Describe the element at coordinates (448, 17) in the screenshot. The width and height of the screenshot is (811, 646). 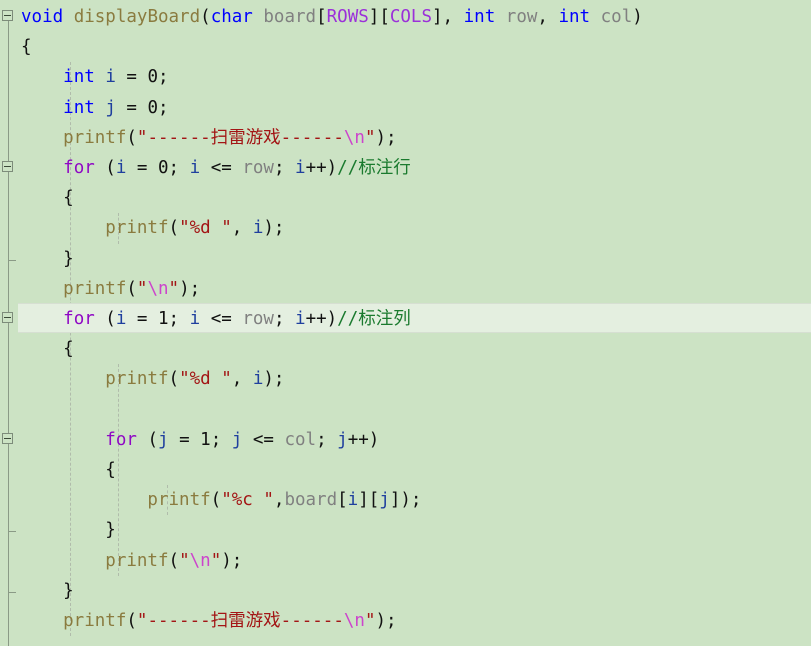
I see `token: ],` at that location.